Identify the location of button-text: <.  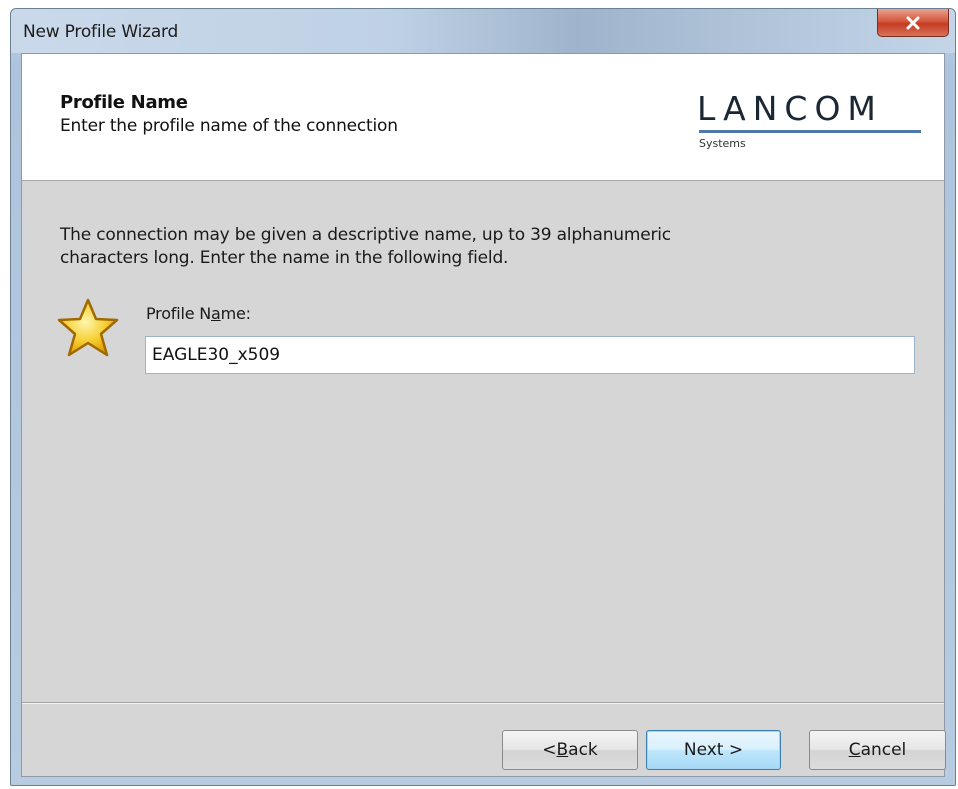
(549, 750).